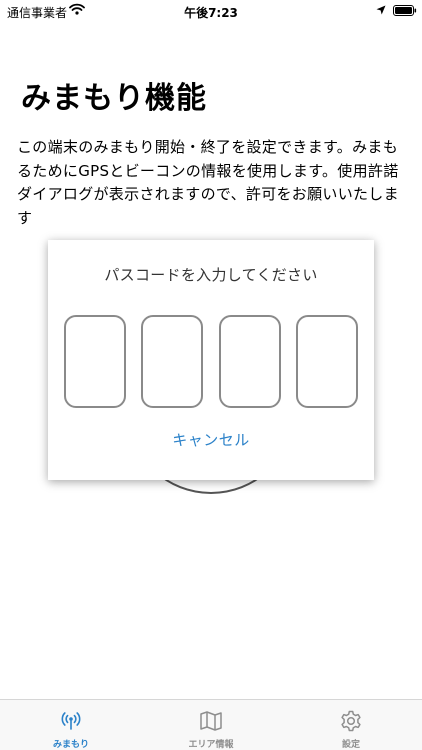  Describe the element at coordinates (211, 275) in the screenshot. I see `passcode-dialog-title: パスコードを入力してください` at that location.